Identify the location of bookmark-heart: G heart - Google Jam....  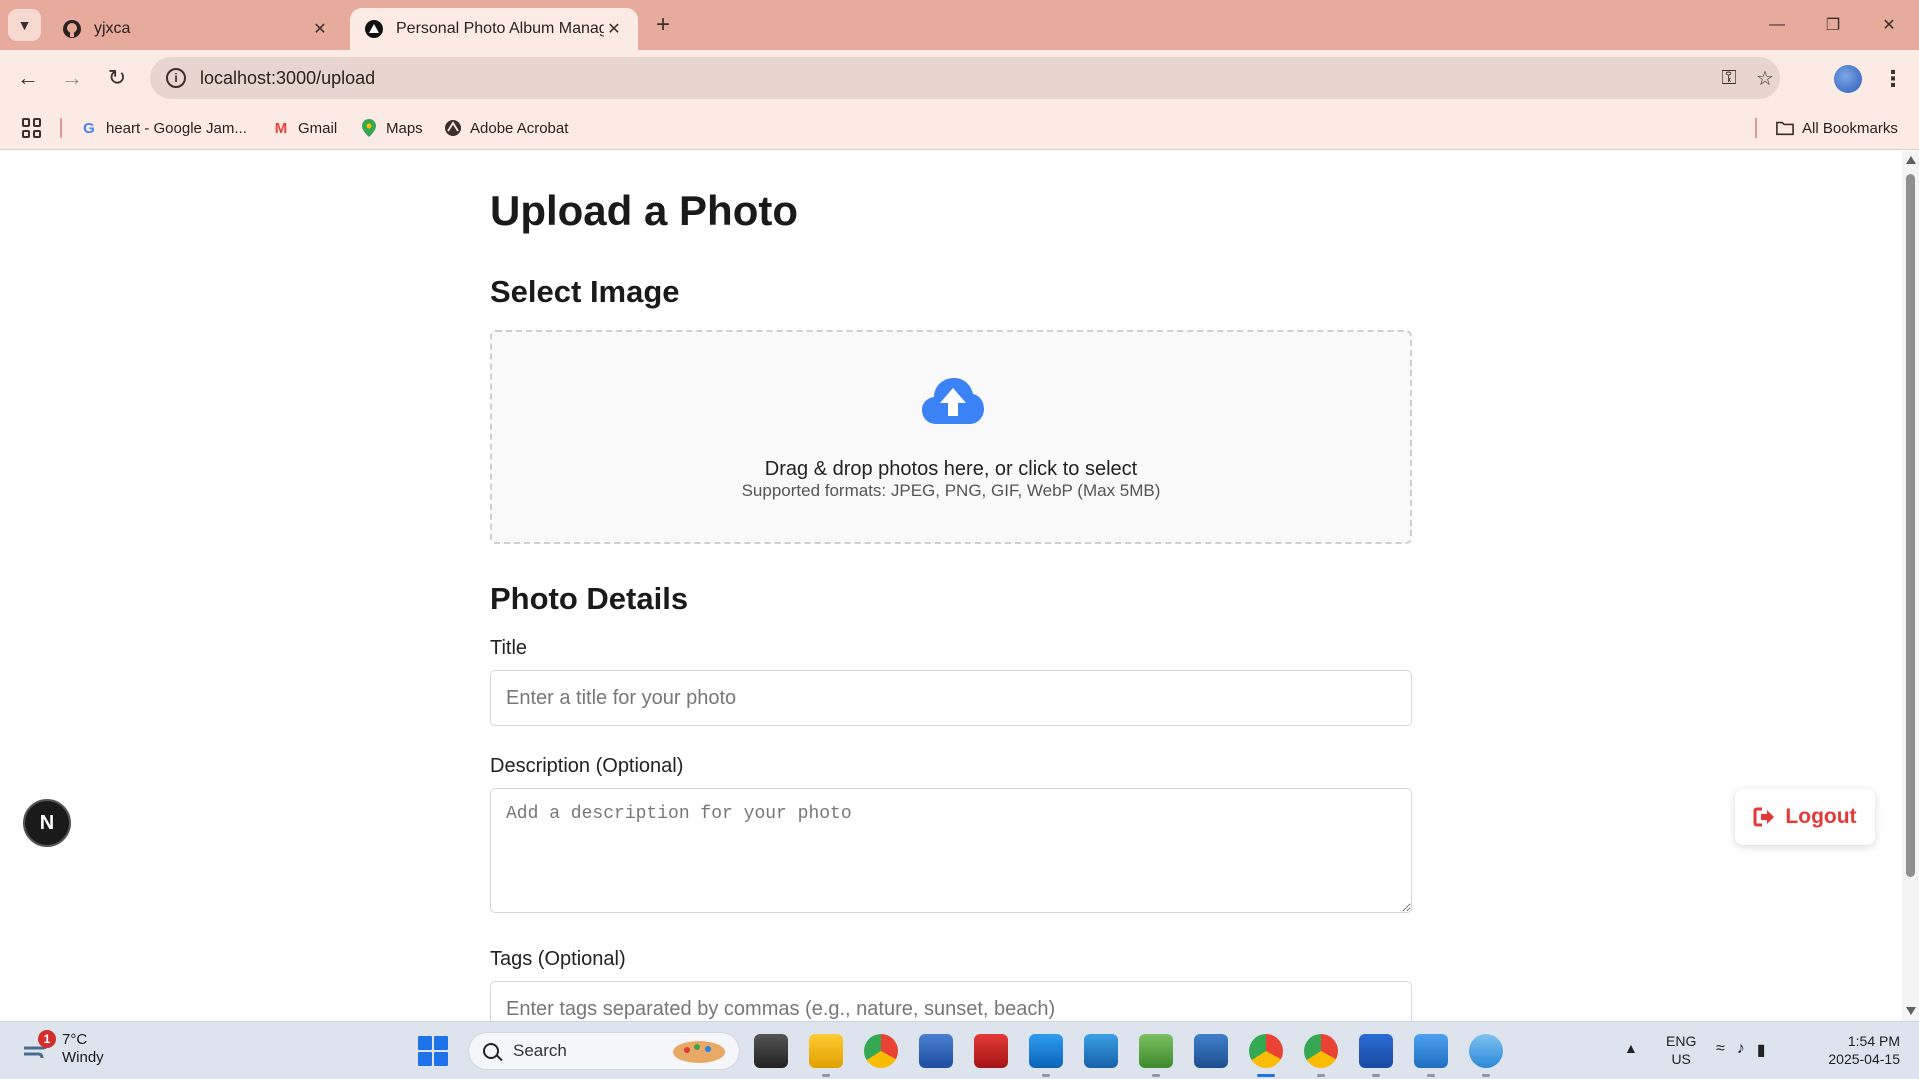
(163, 128).